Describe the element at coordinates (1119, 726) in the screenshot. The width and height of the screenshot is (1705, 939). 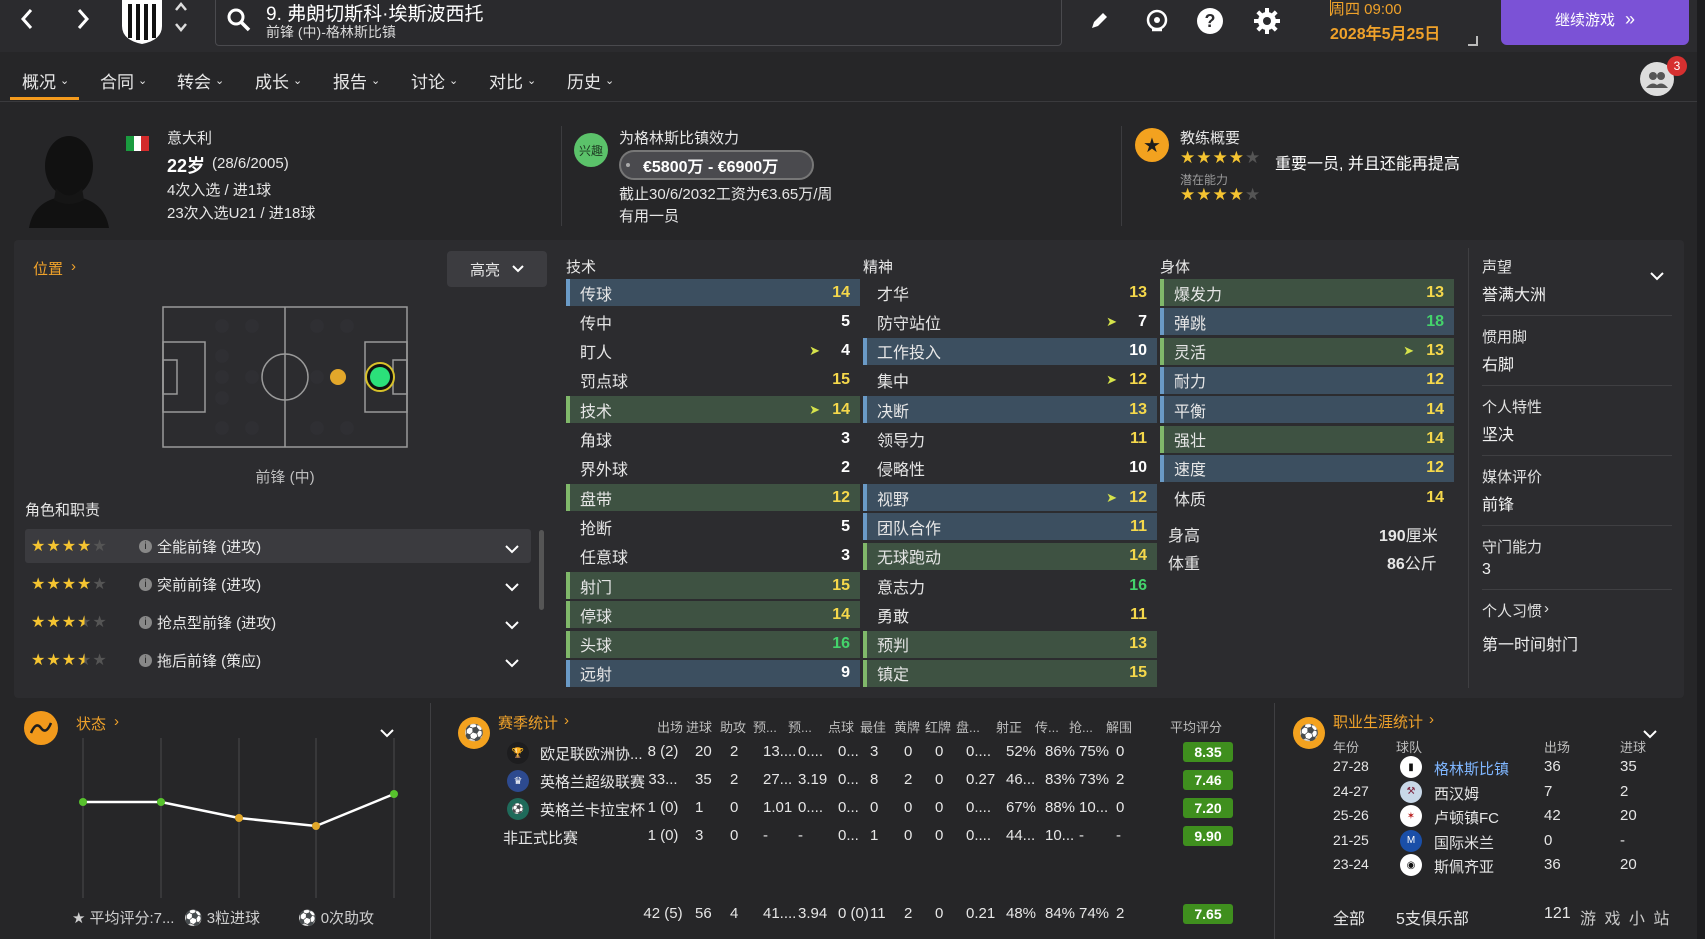
I see `season-header: 解围` at that location.